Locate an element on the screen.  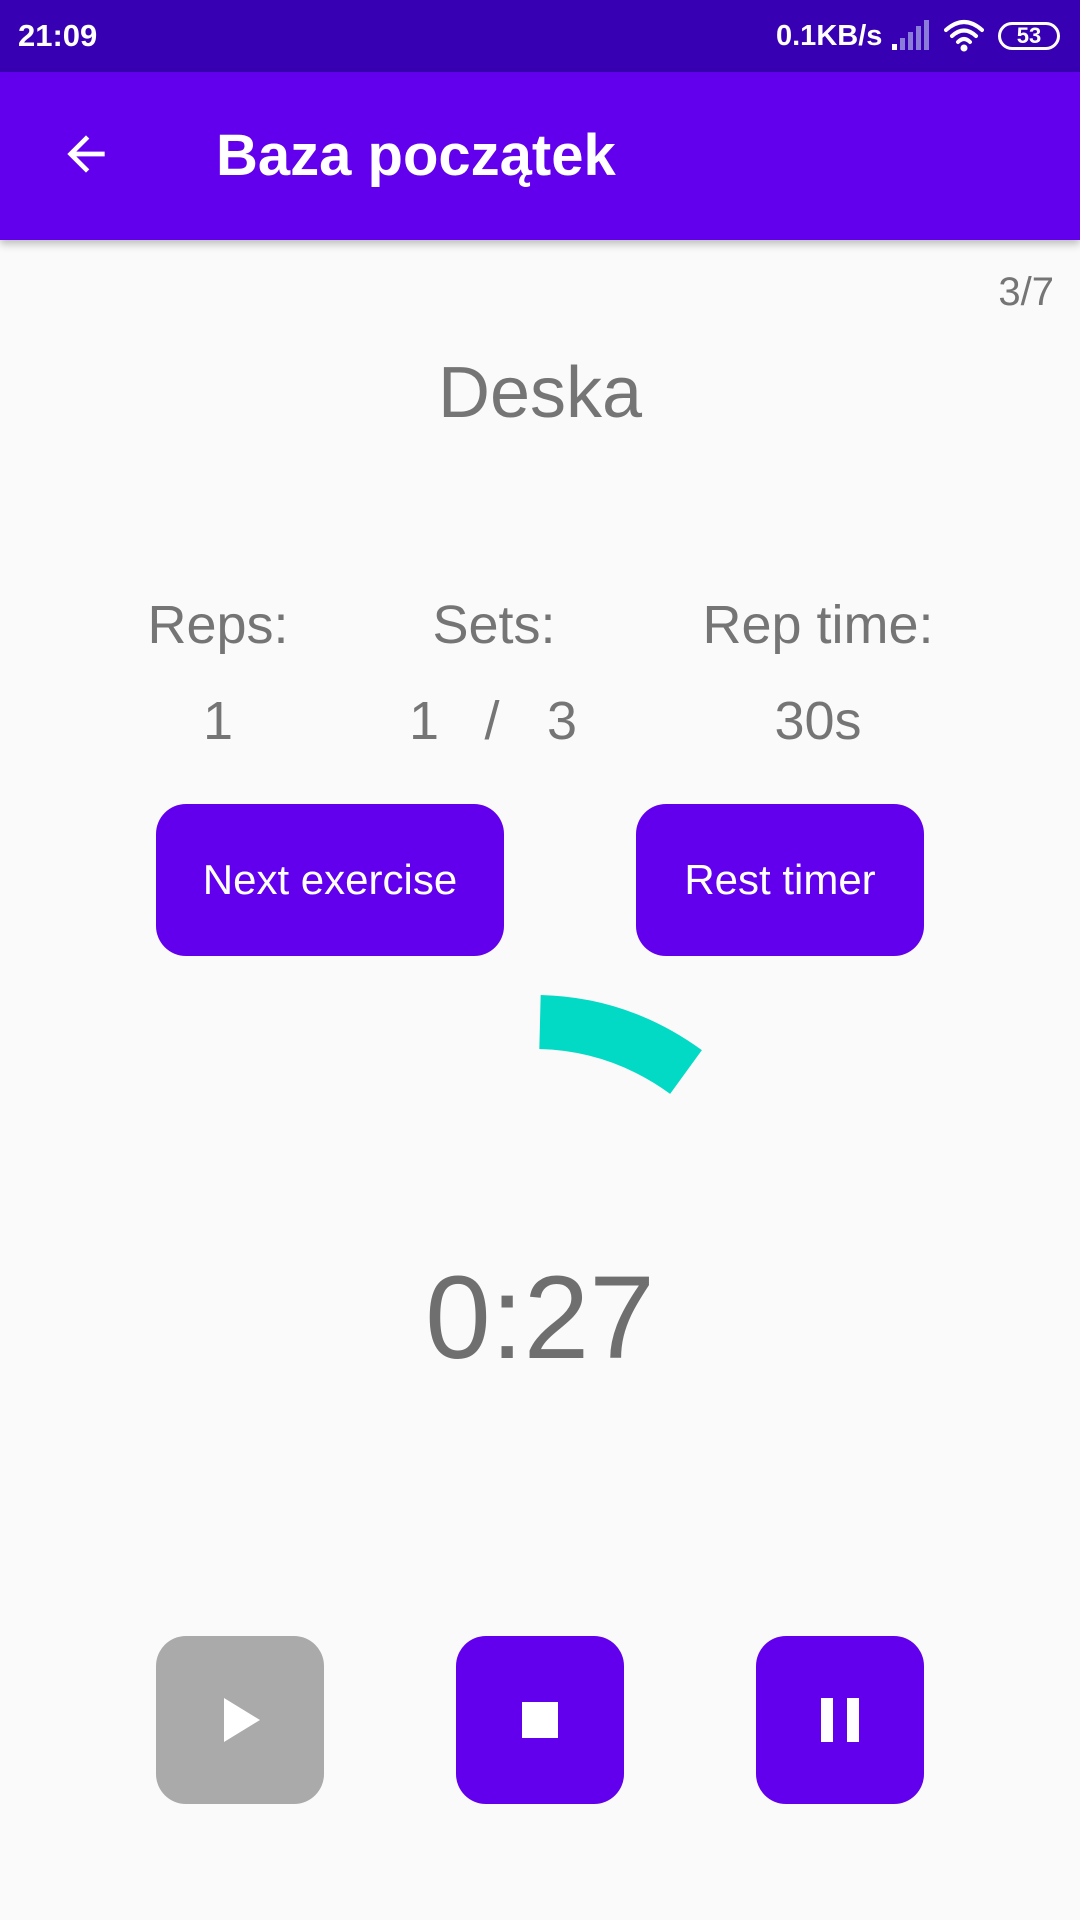
rep-time-label: Rep time: is located at coordinates (818, 625).